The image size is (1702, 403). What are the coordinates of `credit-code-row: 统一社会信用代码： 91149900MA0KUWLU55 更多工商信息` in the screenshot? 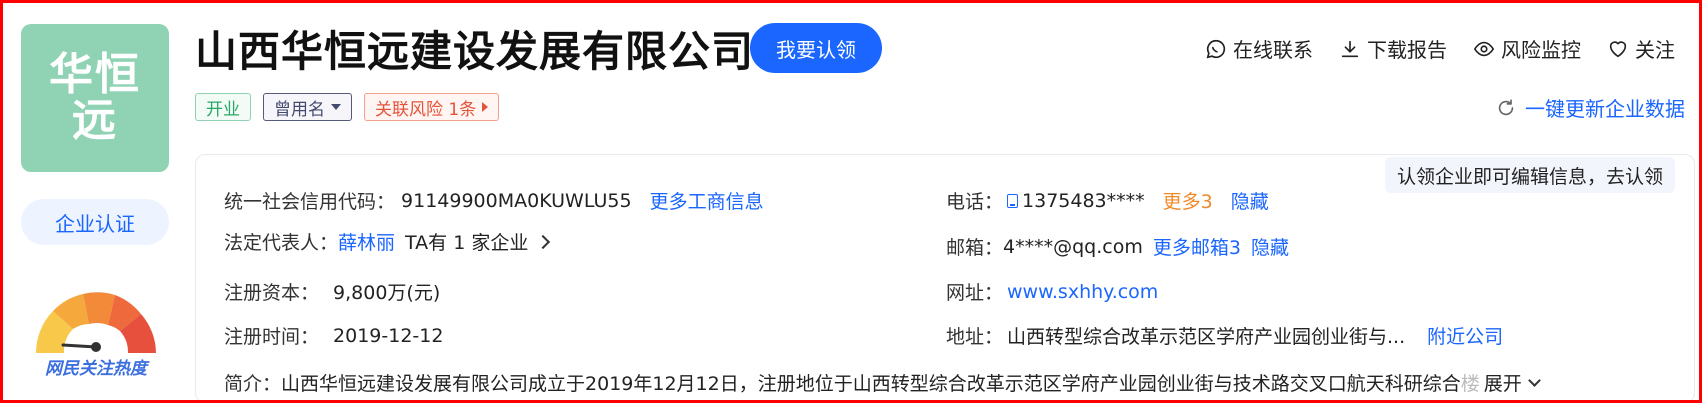 It's located at (494, 200).